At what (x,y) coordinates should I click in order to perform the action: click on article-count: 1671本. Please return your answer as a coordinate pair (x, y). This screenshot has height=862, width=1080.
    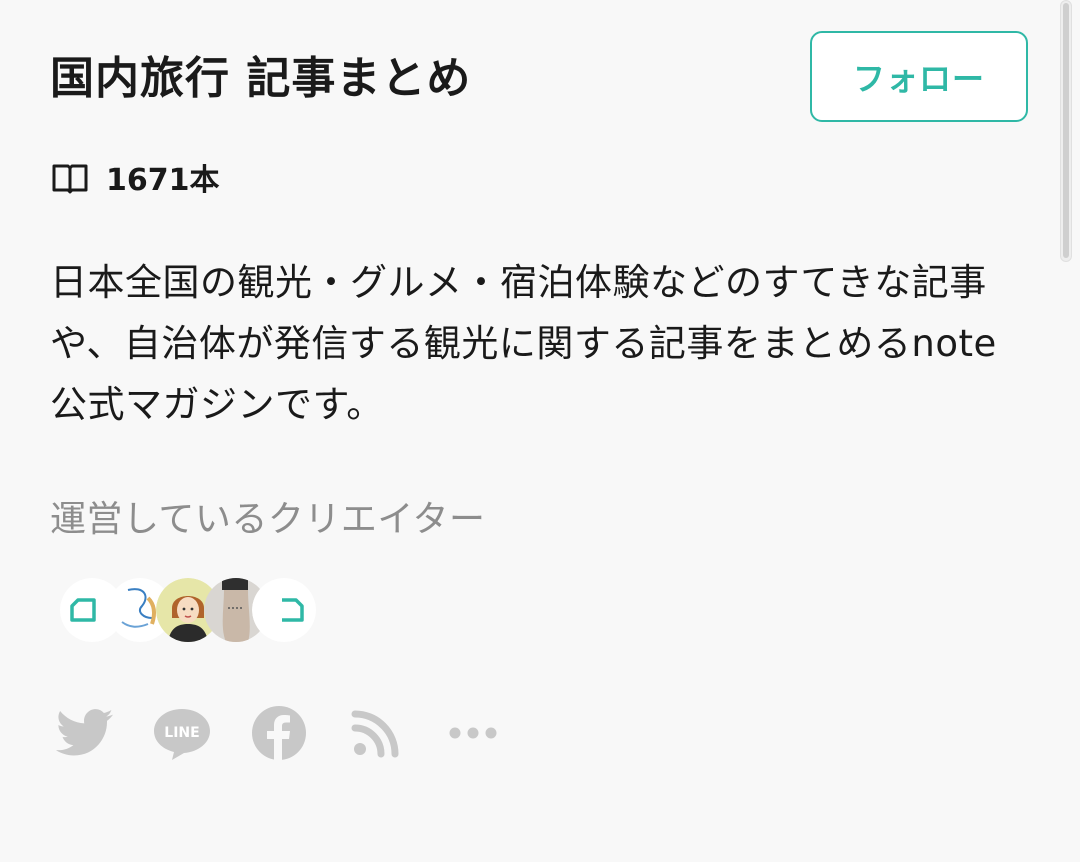
    Looking at the image, I should click on (163, 180).